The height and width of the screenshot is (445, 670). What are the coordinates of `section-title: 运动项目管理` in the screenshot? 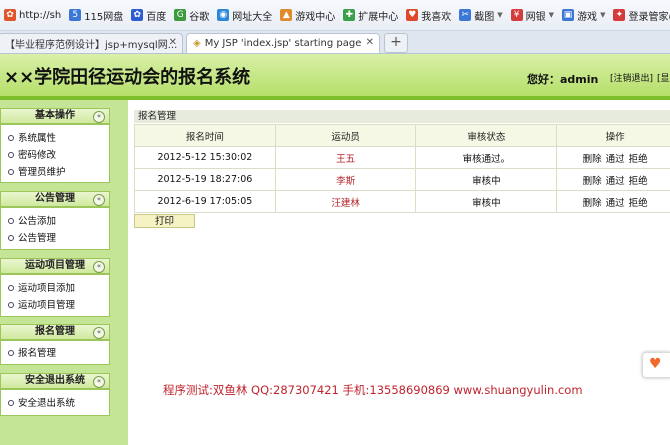 It's located at (55, 265).